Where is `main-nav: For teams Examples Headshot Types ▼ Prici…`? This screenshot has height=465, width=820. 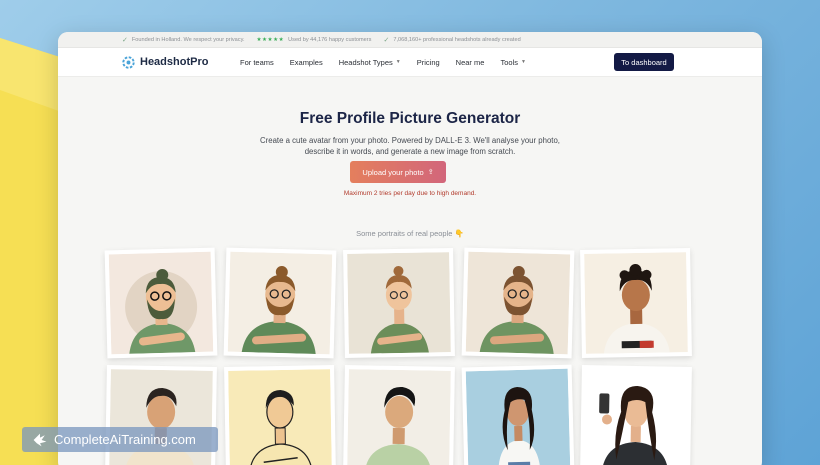
main-nav: For teams Examples Headshot Types ▼ Prici… is located at coordinates (383, 62).